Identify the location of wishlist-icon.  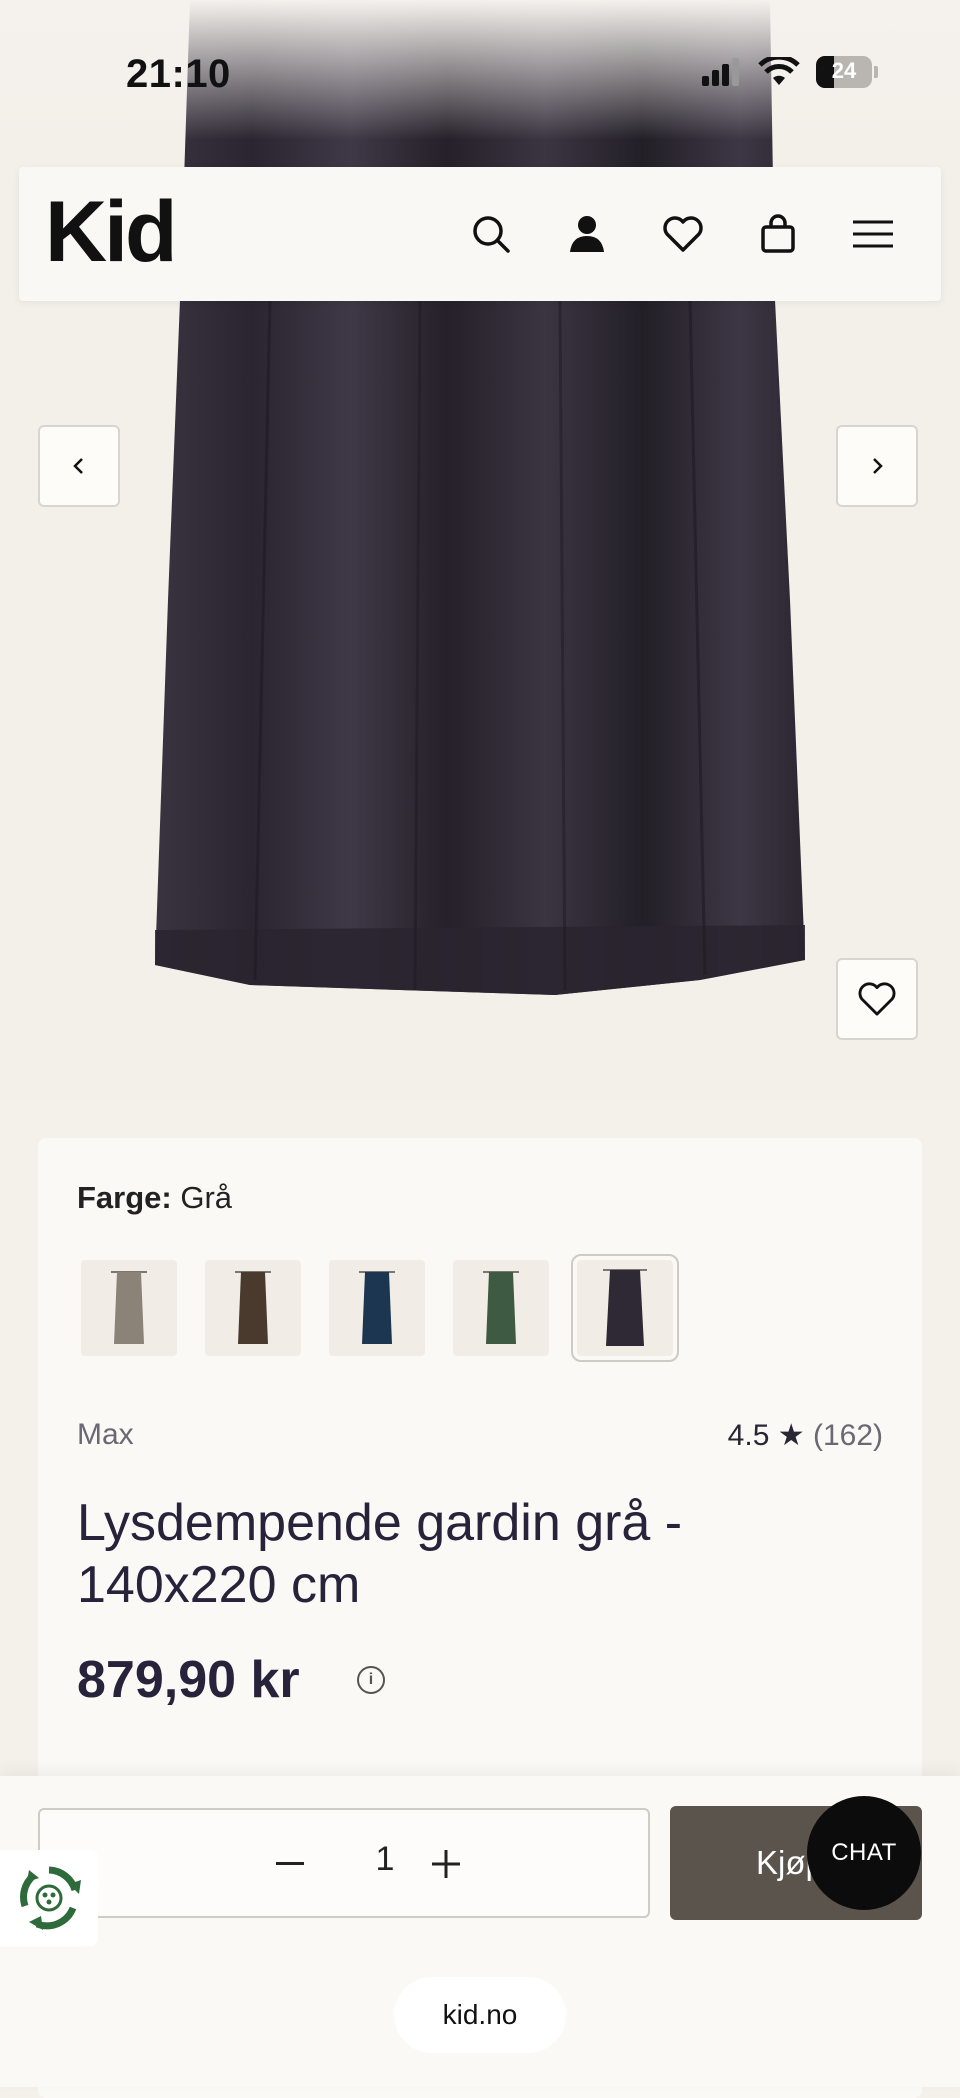
(683, 234).